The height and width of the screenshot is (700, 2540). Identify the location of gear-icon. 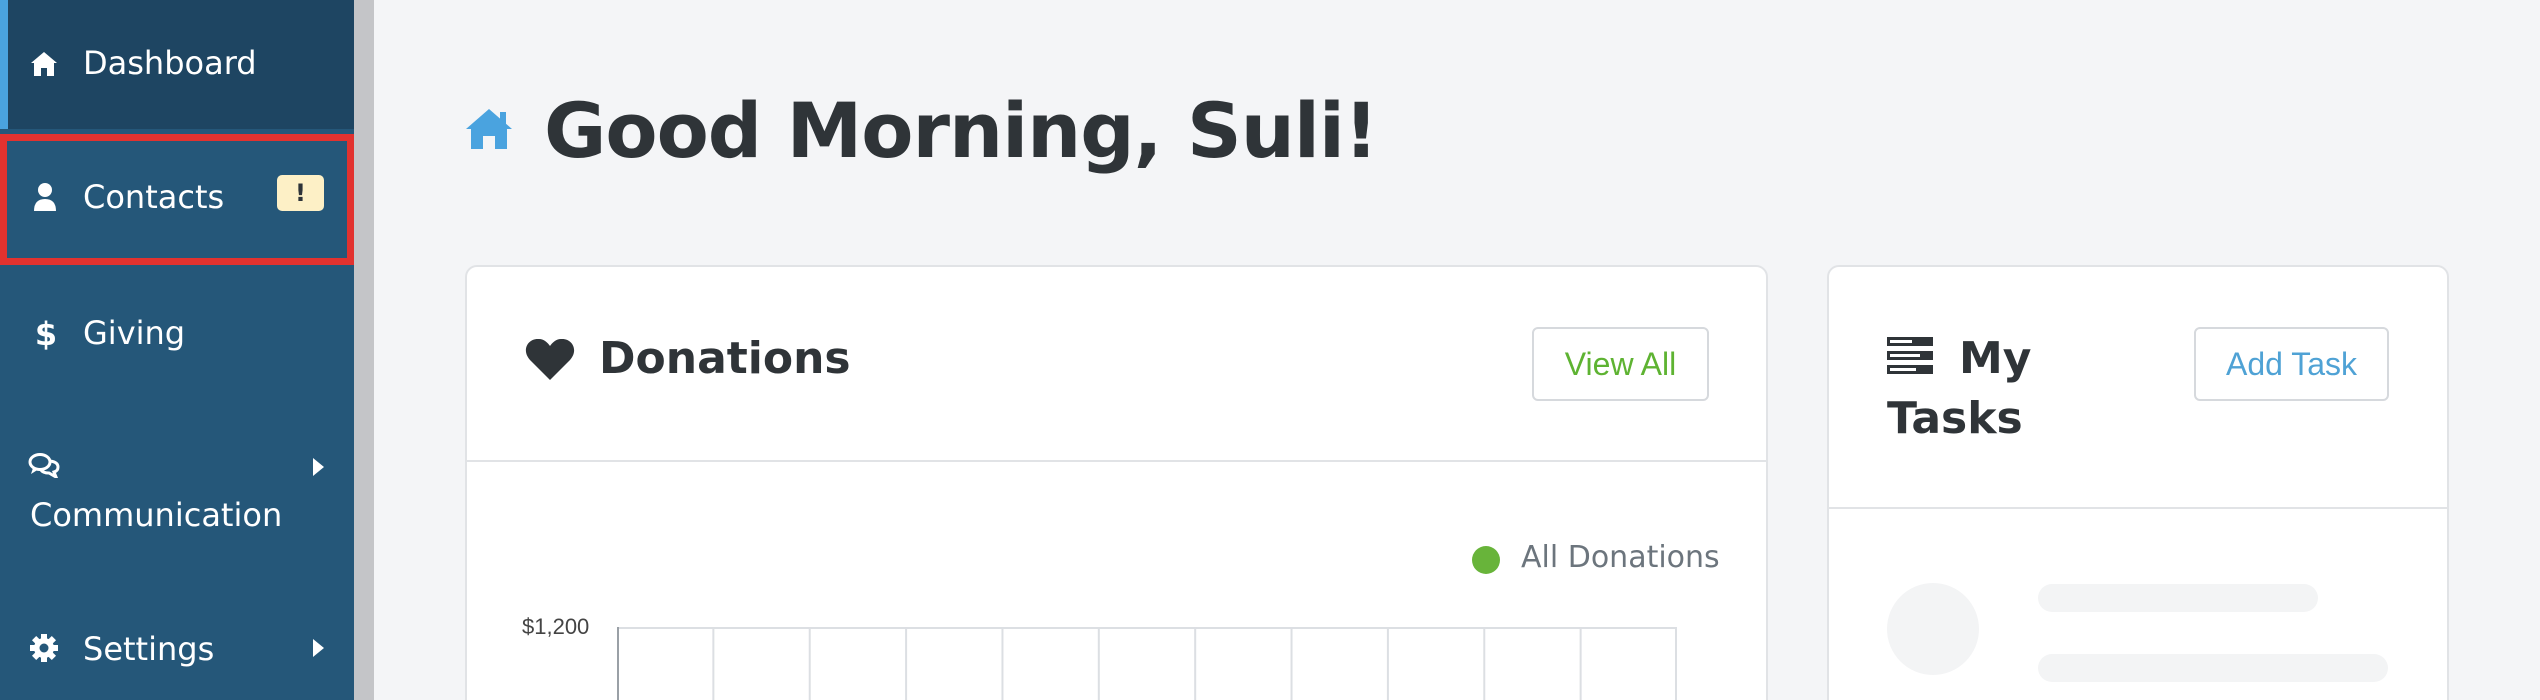
(44, 648).